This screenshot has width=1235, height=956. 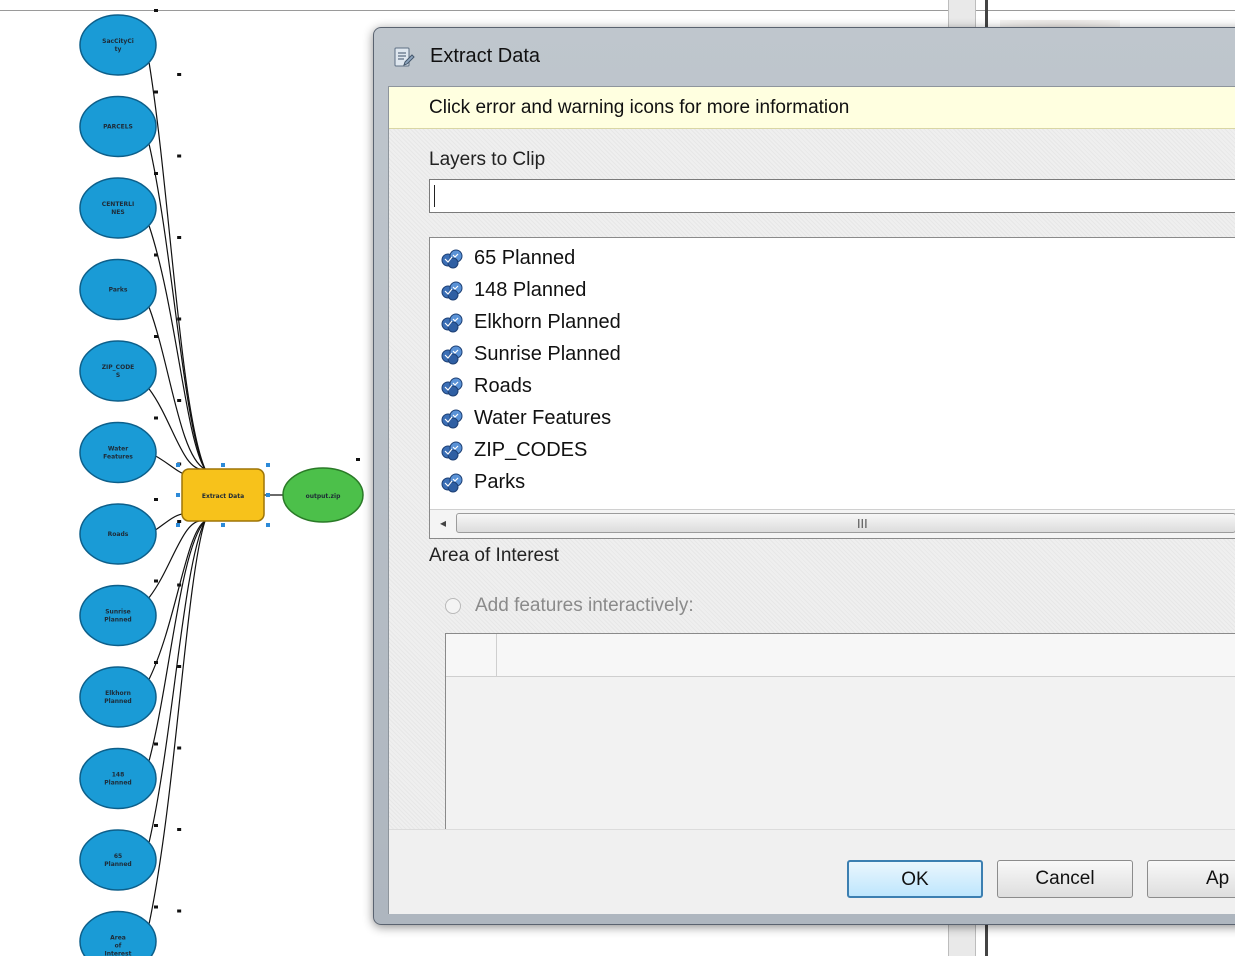 I want to click on add-features-label: Add features interactively:, so click(x=584, y=605).